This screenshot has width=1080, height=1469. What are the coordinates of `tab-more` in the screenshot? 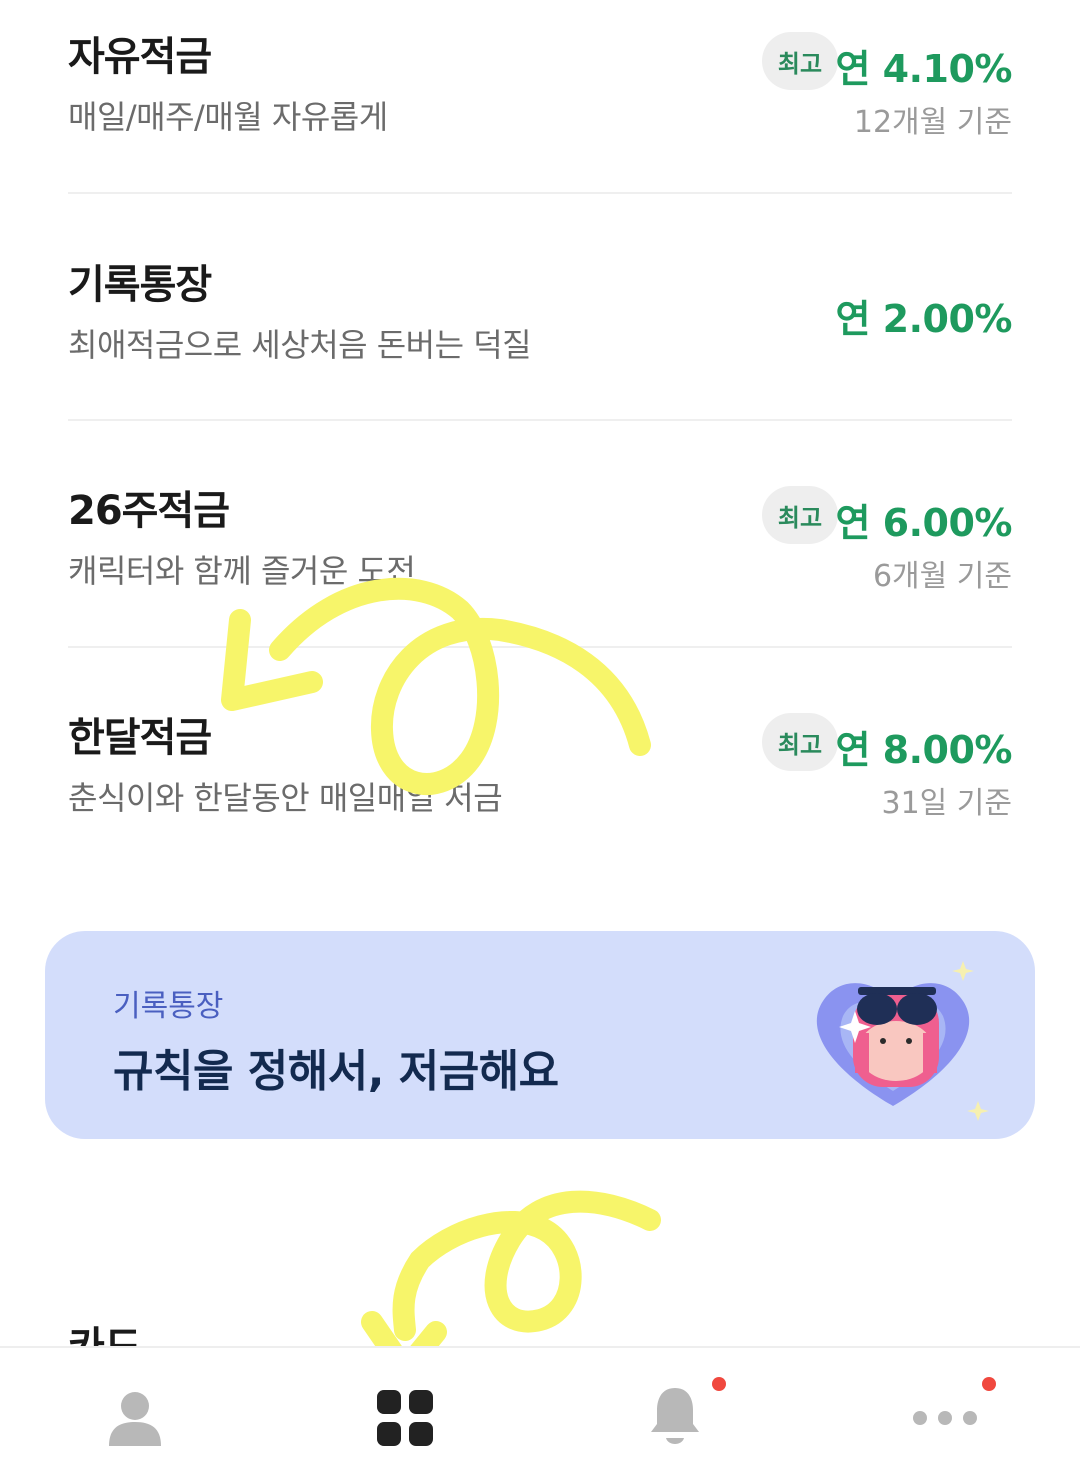 It's located at (945, 1408).